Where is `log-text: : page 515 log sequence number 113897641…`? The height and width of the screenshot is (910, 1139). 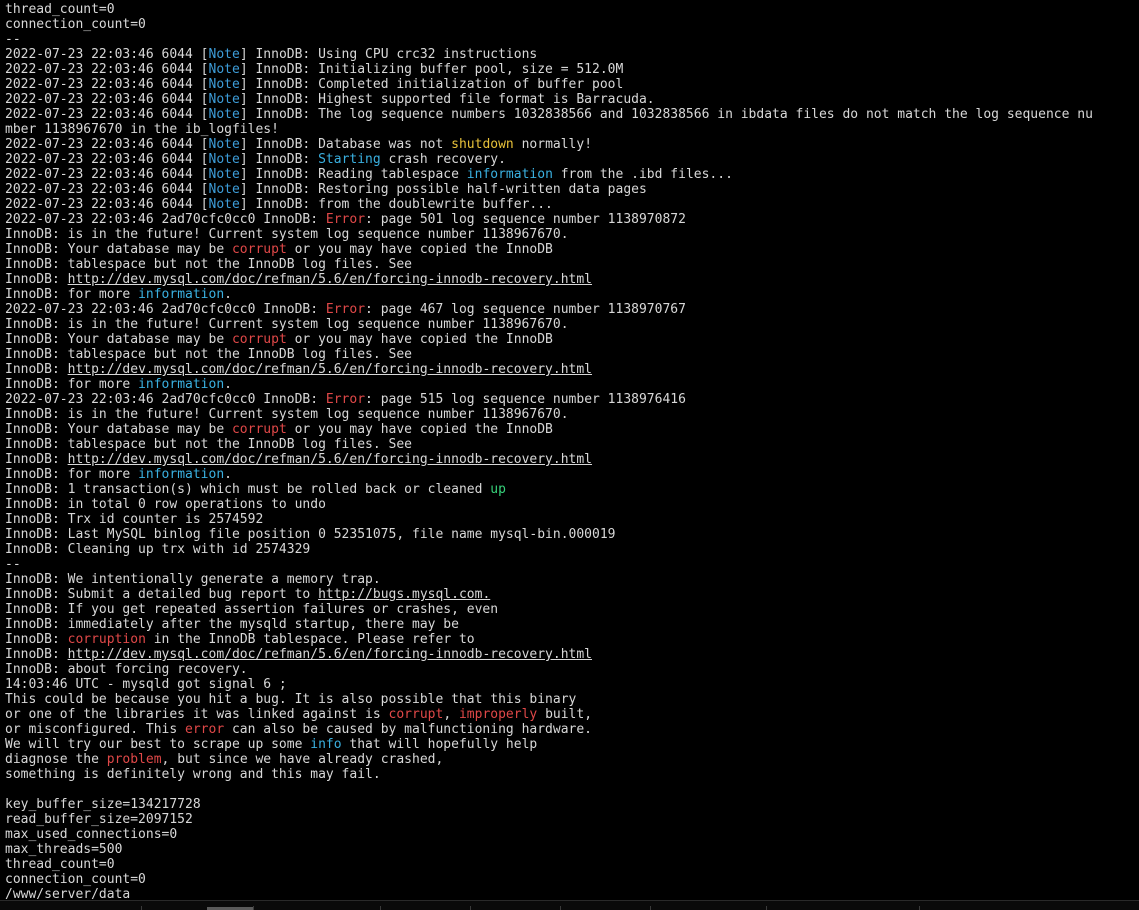
log-text: : page 515 log sequence number 113897641… is located at coordinates (525, 399).